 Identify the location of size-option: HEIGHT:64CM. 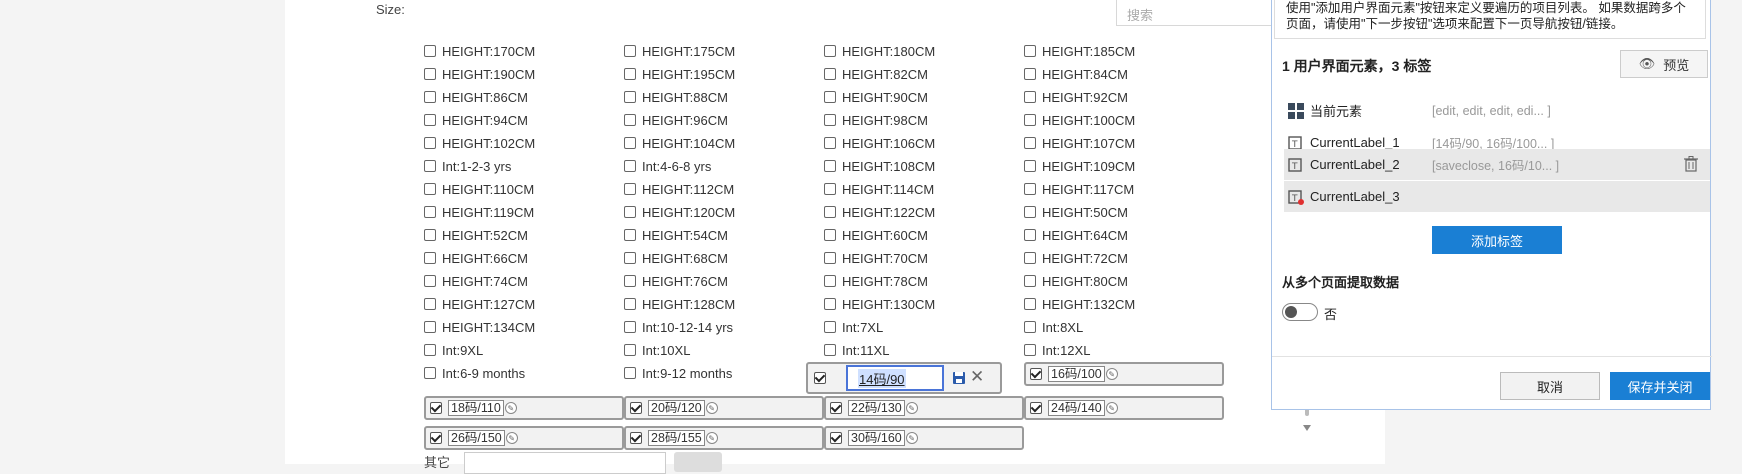
(1076, 235).